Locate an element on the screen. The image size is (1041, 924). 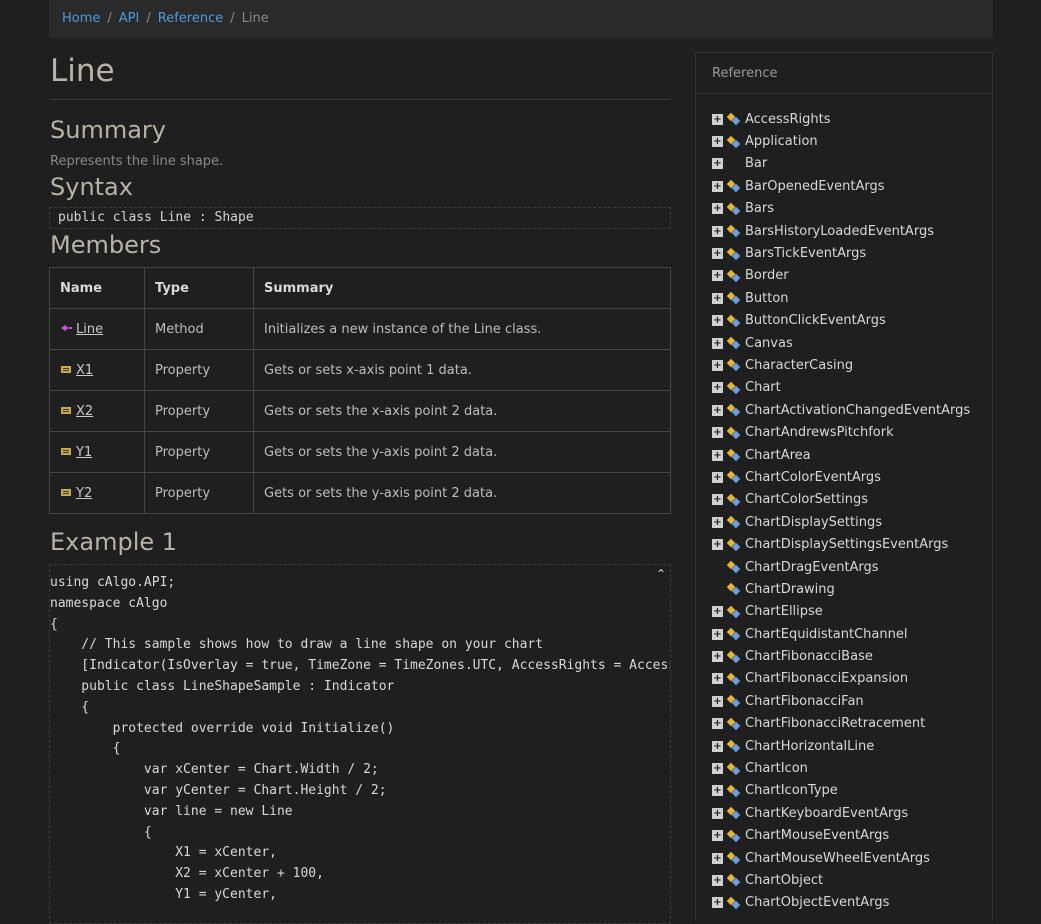
tree-item: + BarsTickEventArgs is located at coordinates (852, 253).